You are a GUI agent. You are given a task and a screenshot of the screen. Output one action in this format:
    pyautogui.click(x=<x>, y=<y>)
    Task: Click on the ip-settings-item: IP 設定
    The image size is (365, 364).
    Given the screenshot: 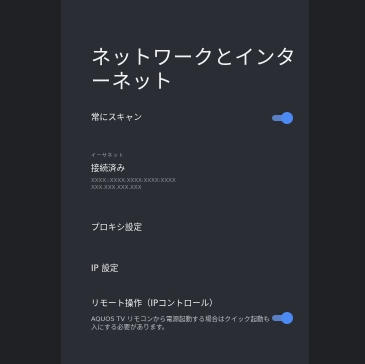 What is the action you would take?
    pyautogui.click(x=196, y=269)
    